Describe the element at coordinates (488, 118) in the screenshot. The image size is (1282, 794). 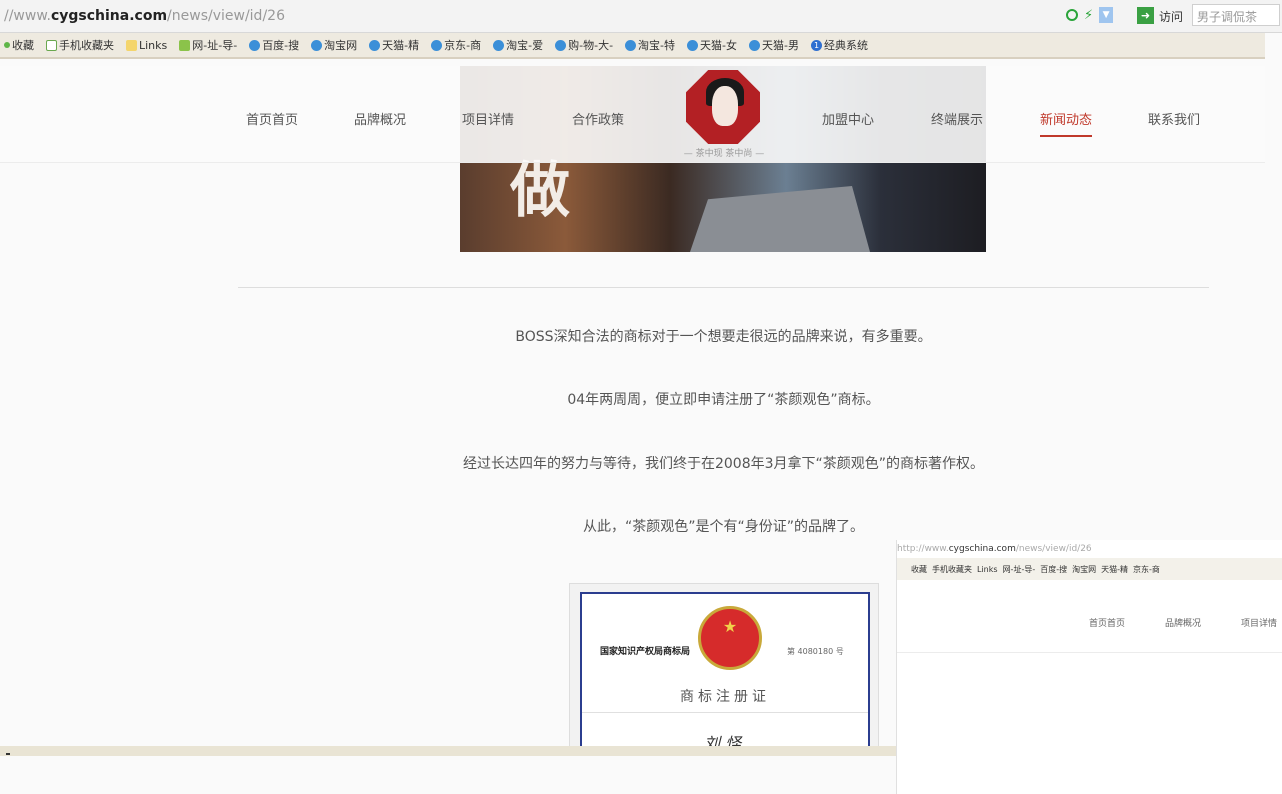
I see `nav-project-details: 项目详情` at that location.